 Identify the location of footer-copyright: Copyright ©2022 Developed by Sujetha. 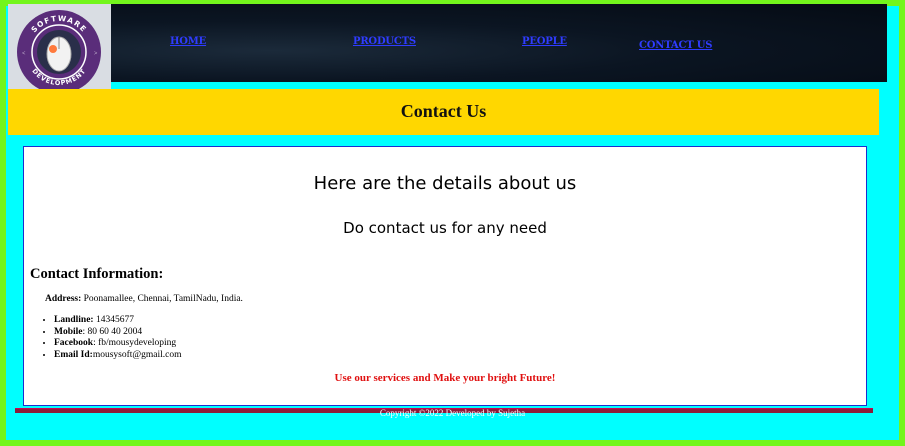
(452, 413).